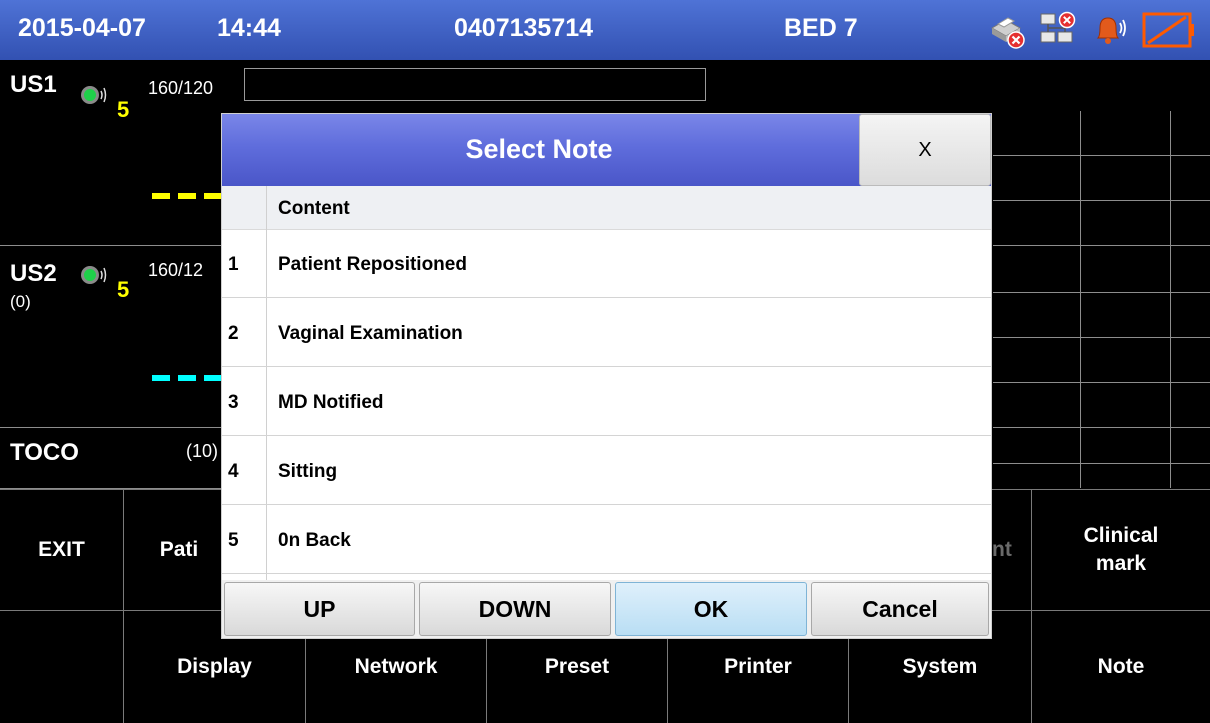 The width and height of the screenshot is (1210, 723). What do you see at coordinates (233, 264) in the screenshot?
I see `item-number: 1` at bounding box center [233, 264].